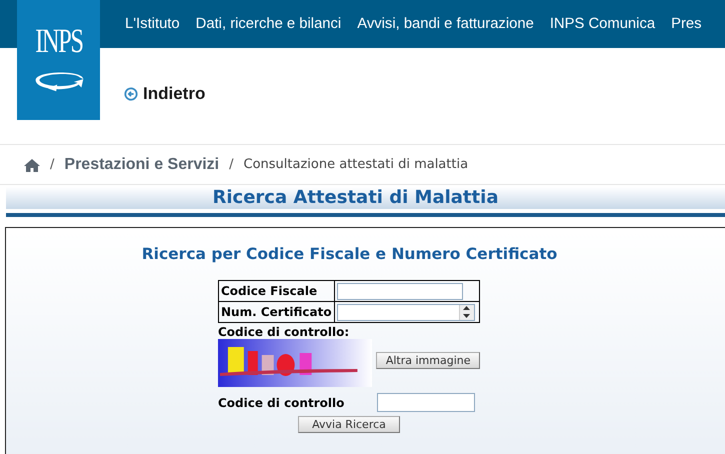  Describe the element at coordinates (466, 308) in the screenshot. I see `up-arrow-icon` at that location.